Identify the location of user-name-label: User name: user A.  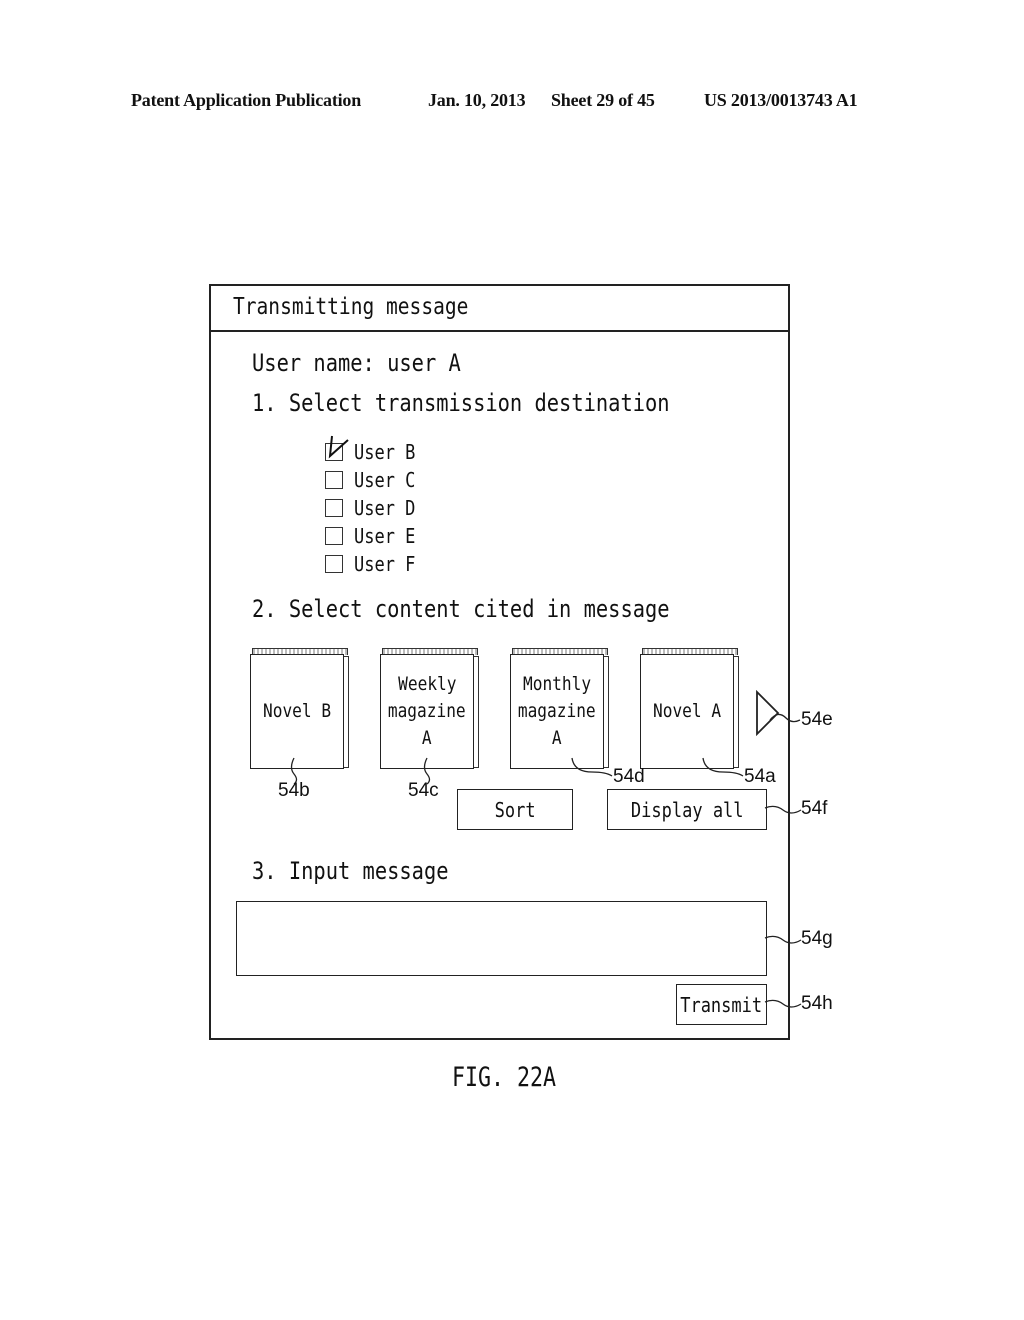
(356, 363).